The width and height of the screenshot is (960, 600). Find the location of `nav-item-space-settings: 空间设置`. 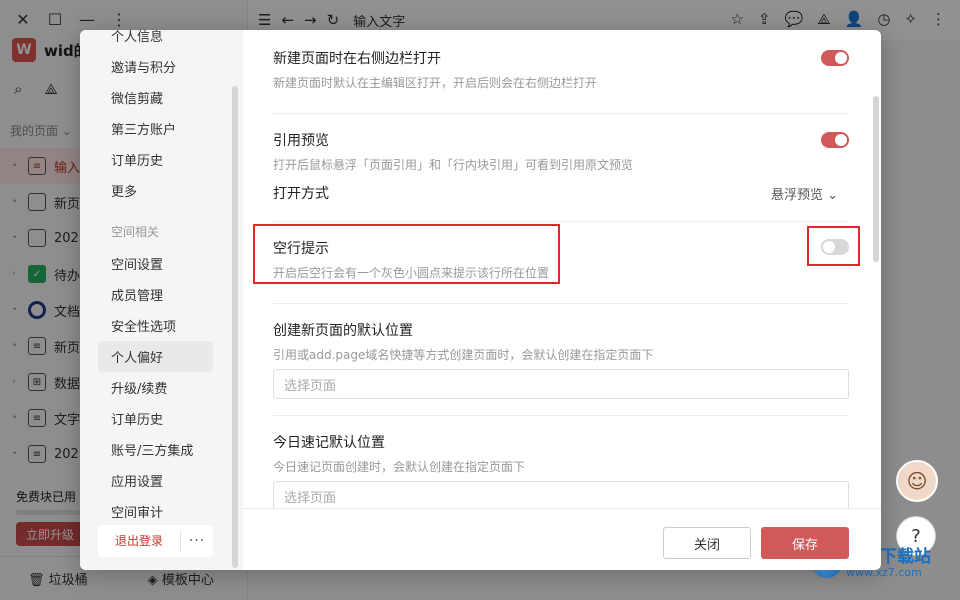

nav-item-space-settings: 空间设置 is located at coordinates (161, 263).